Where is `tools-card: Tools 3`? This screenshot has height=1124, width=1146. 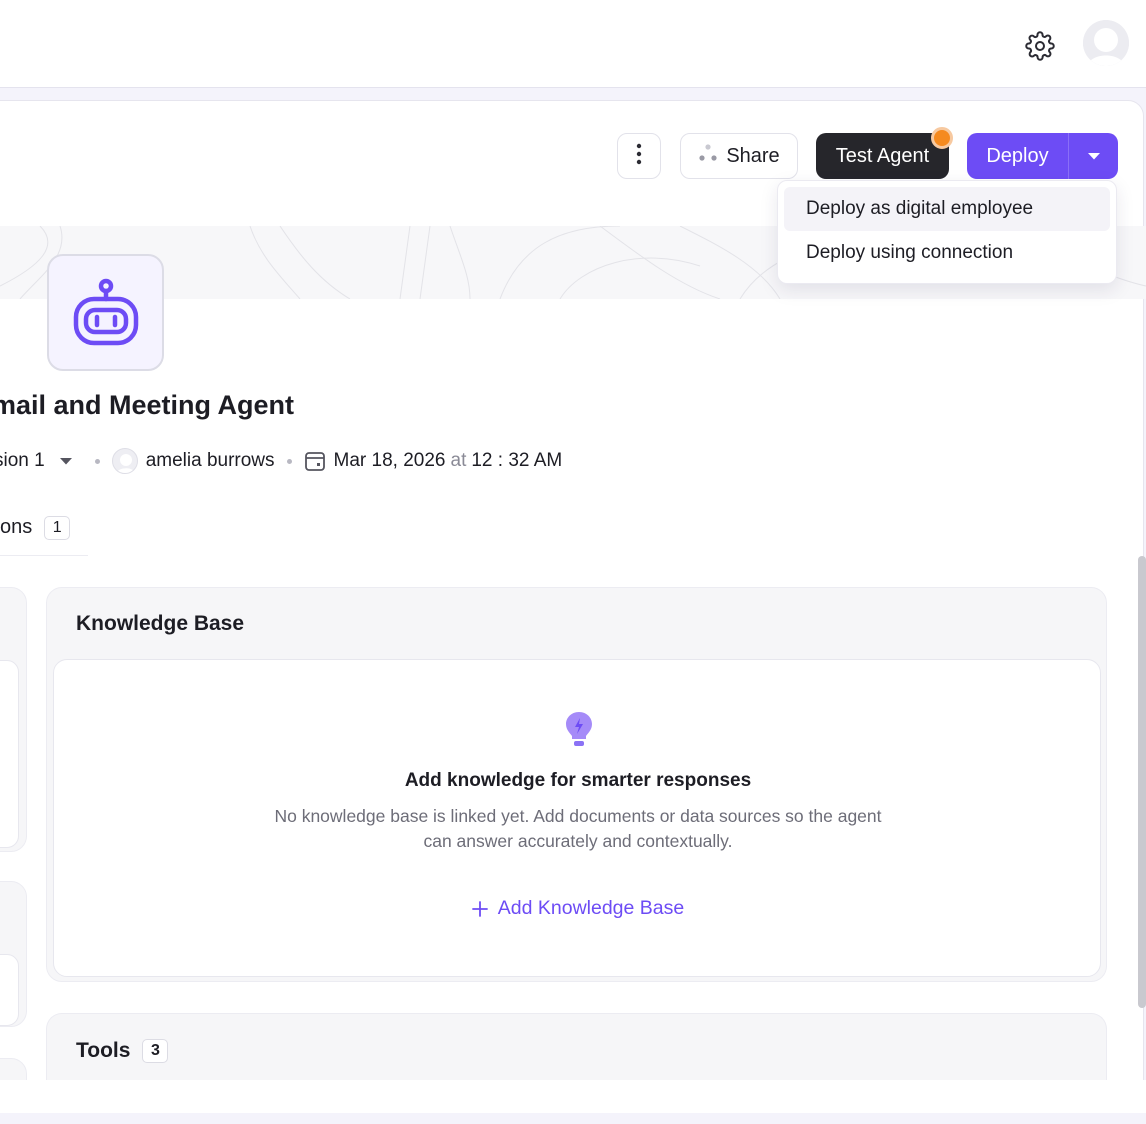
tools-card: Tools 3 is located at coordinates (576, 1046).